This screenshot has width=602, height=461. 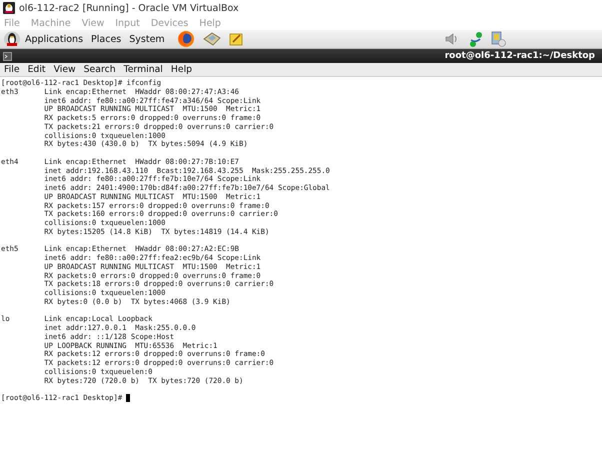 What do you see at coordinates (143, 69) in the screenshot?
I see `menu-item: Terminal` at bounding box center [143, 69].